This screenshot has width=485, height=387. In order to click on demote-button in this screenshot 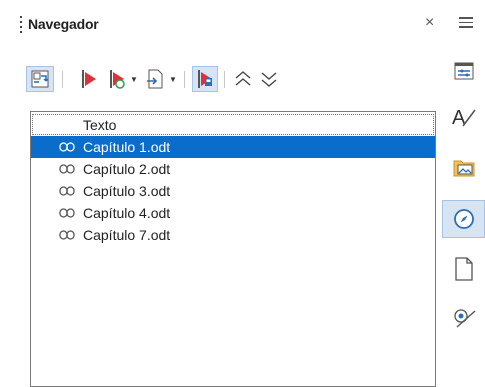, I will do `click(269, 79)`.